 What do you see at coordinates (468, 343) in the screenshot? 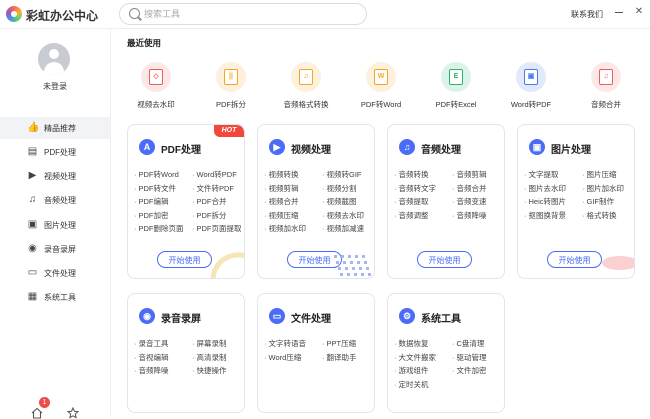
I see `feature-link: C盘清理` at bounding box center [468, 343].